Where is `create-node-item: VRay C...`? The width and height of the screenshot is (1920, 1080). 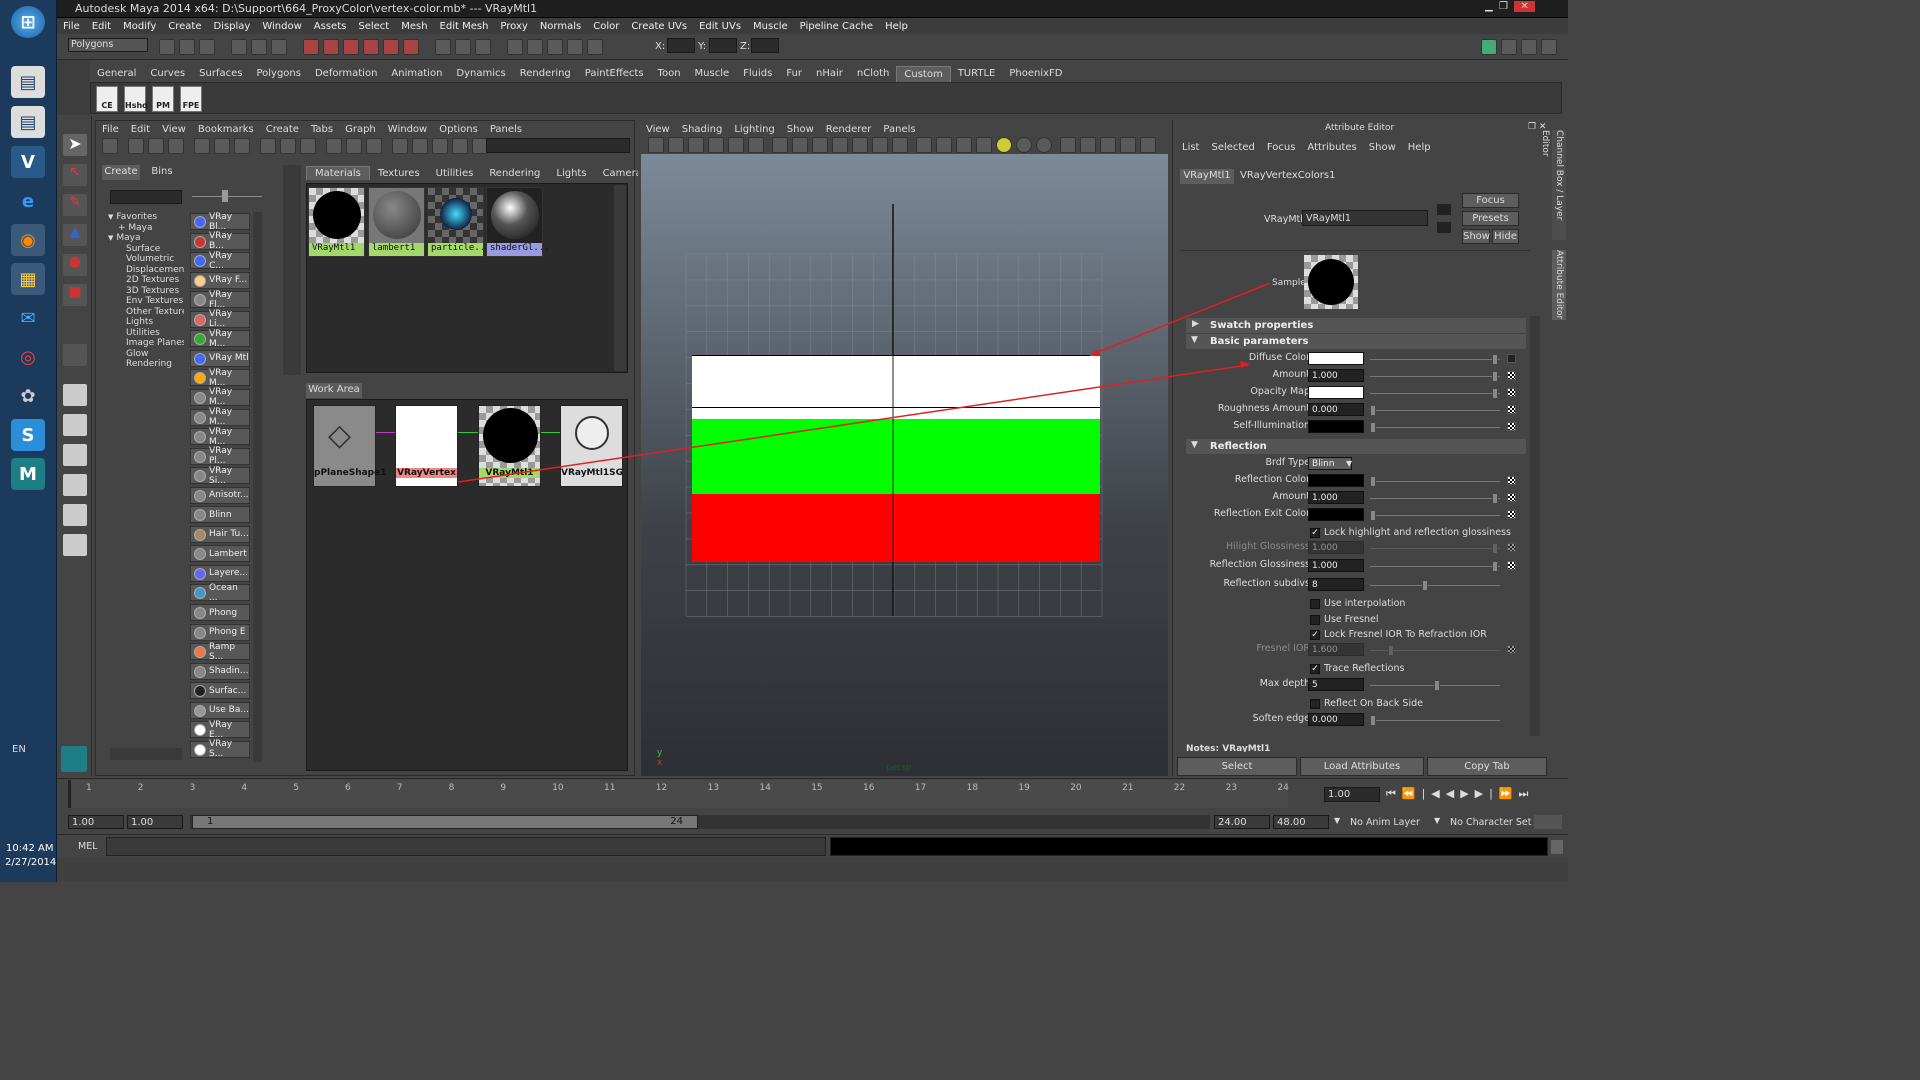
create-node-item: VRay C... is located at coordinates (220, 261).